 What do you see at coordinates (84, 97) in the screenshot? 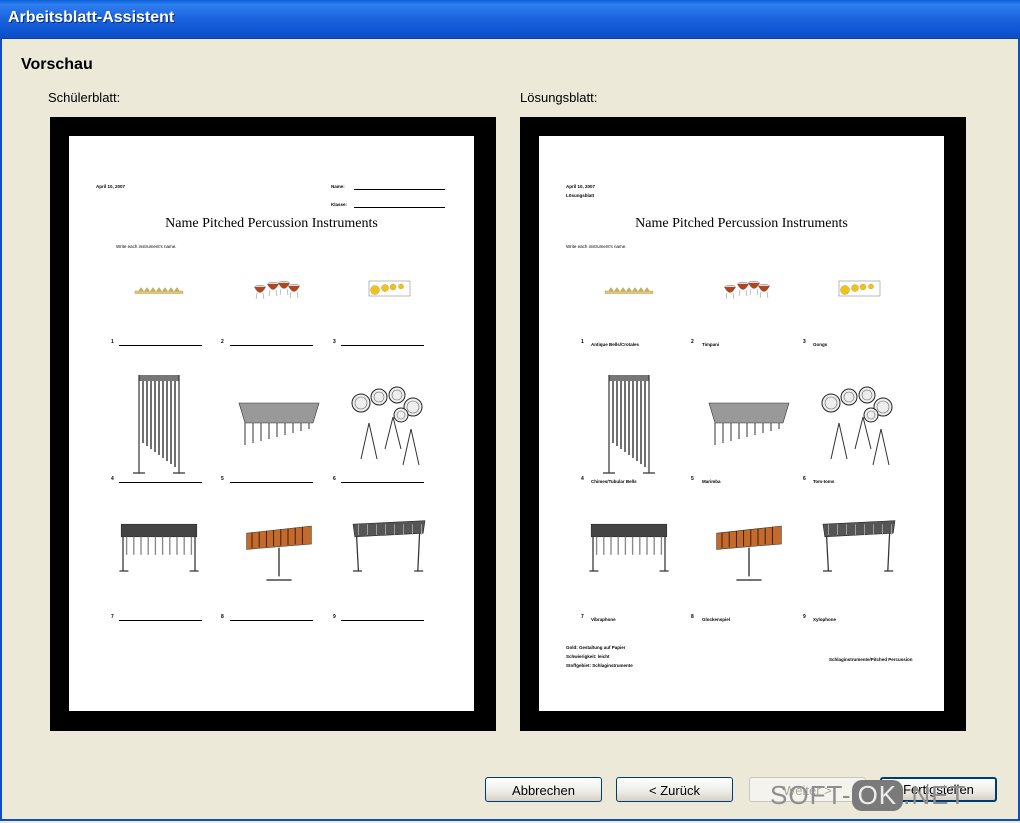
I see `student-sheet-label: Schülerblatt:` at bounding box center [84, 97].